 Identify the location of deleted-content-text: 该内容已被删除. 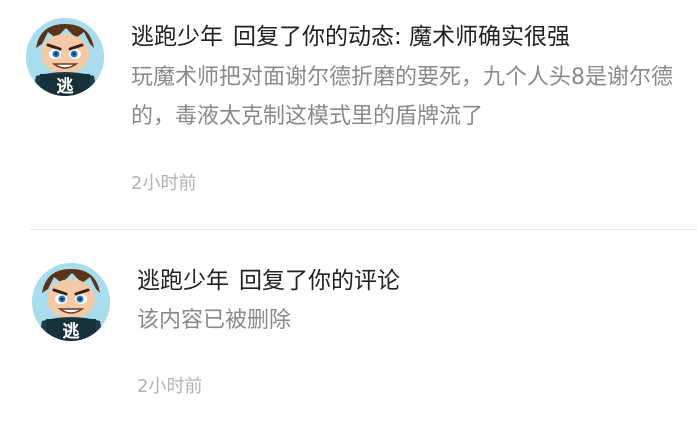
(214, 320).